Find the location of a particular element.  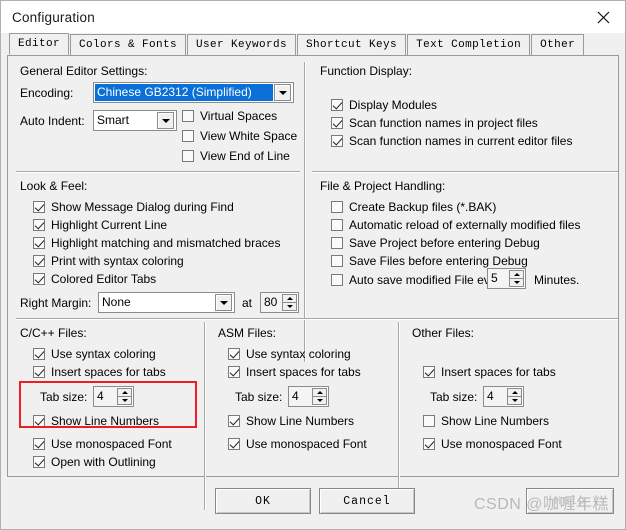

checkbox-label: Open with Outlining is located at coordinates (103, 462).